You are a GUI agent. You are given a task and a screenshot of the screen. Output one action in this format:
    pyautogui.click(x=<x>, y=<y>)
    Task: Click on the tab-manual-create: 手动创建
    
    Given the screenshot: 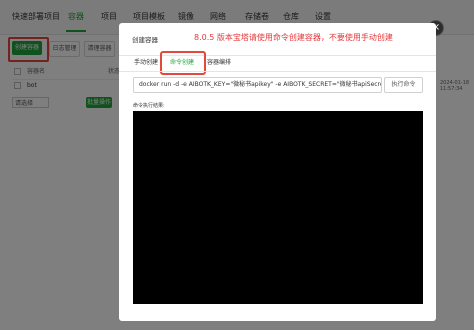 What is the action you would take?
    pyautogui.click(x=146, y=61)
    